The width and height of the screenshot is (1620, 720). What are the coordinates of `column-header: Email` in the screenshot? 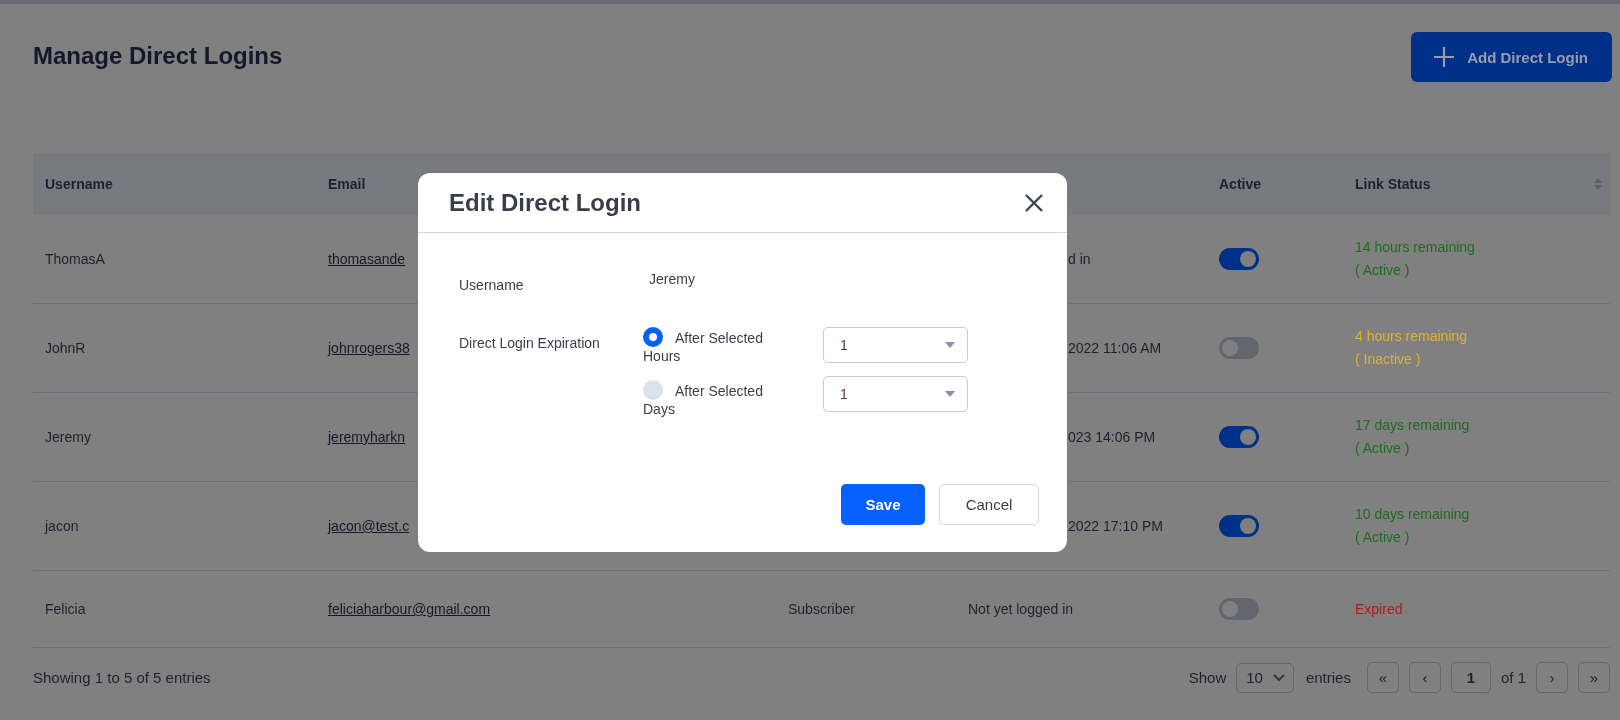 It's located at (347, 184).